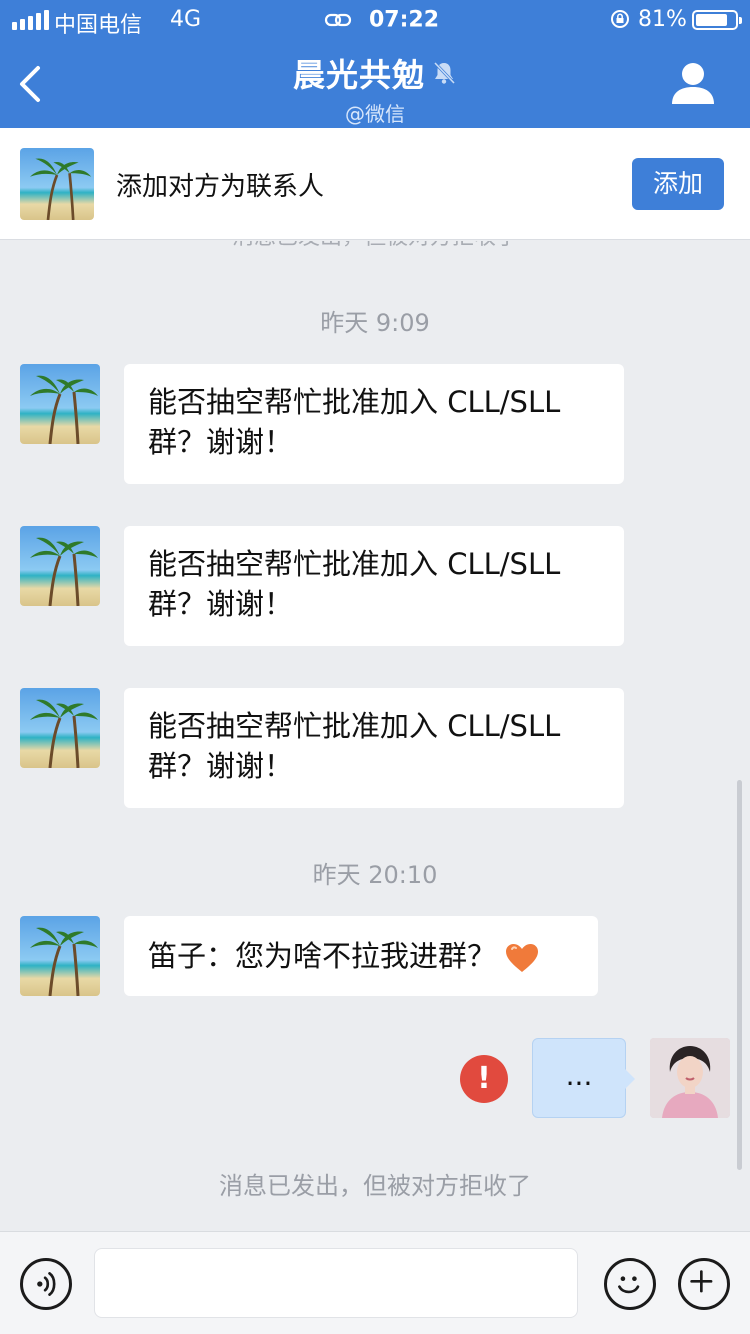 The width and height of the screenshot is (750, 1334). What do you see at coordinates (404, 20) in the screenshot?
I see `clock: 07:22` at bounding box center [404, 20].